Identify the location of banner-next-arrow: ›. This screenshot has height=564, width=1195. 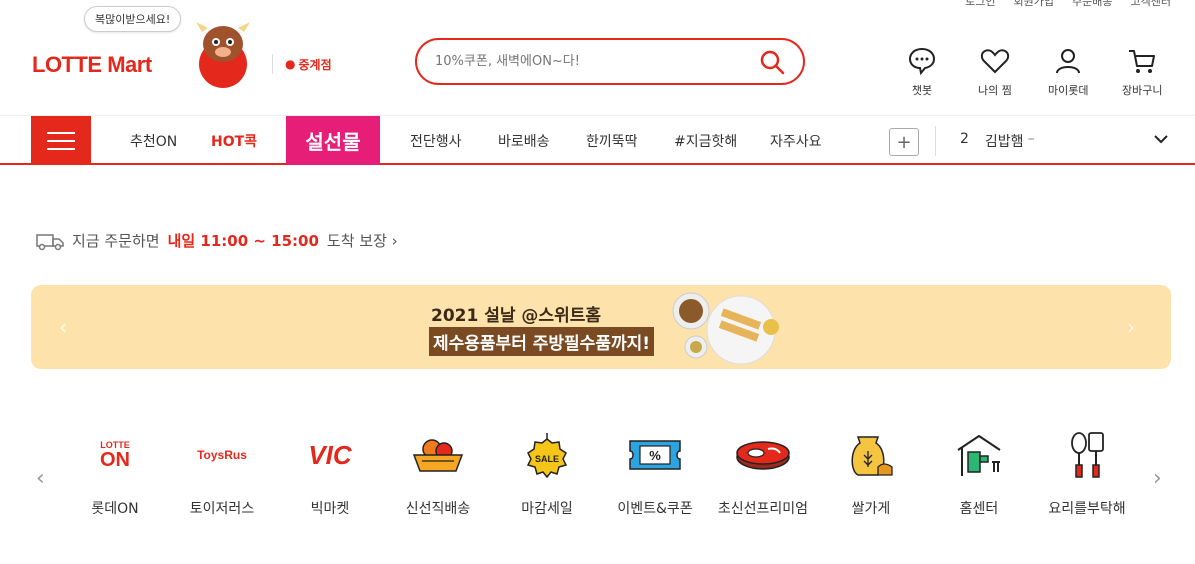
(1131, 327).